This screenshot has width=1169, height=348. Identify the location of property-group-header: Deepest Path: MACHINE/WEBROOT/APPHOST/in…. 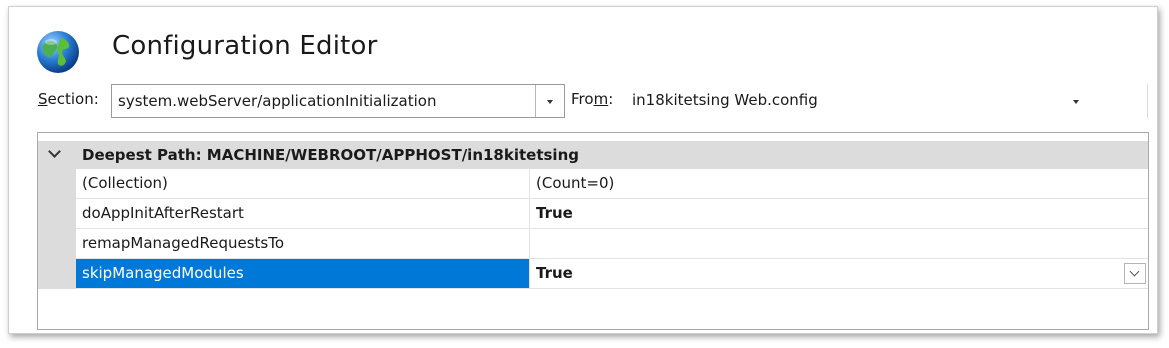
(593, 155).